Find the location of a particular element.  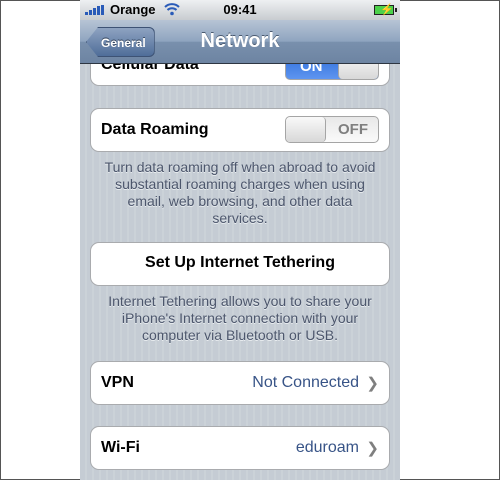

status-time: 09:41 is located at coordinates (240, 9).